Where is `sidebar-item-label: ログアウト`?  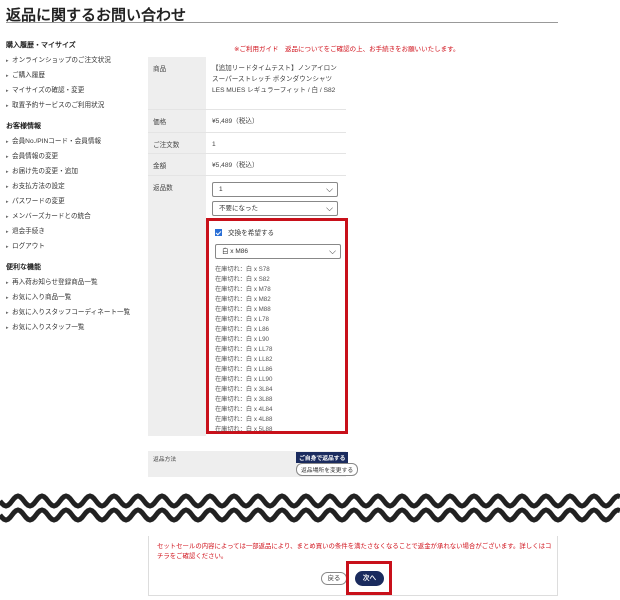 sidebar-item-label: ログアウト is located at coordinates (28, 246).